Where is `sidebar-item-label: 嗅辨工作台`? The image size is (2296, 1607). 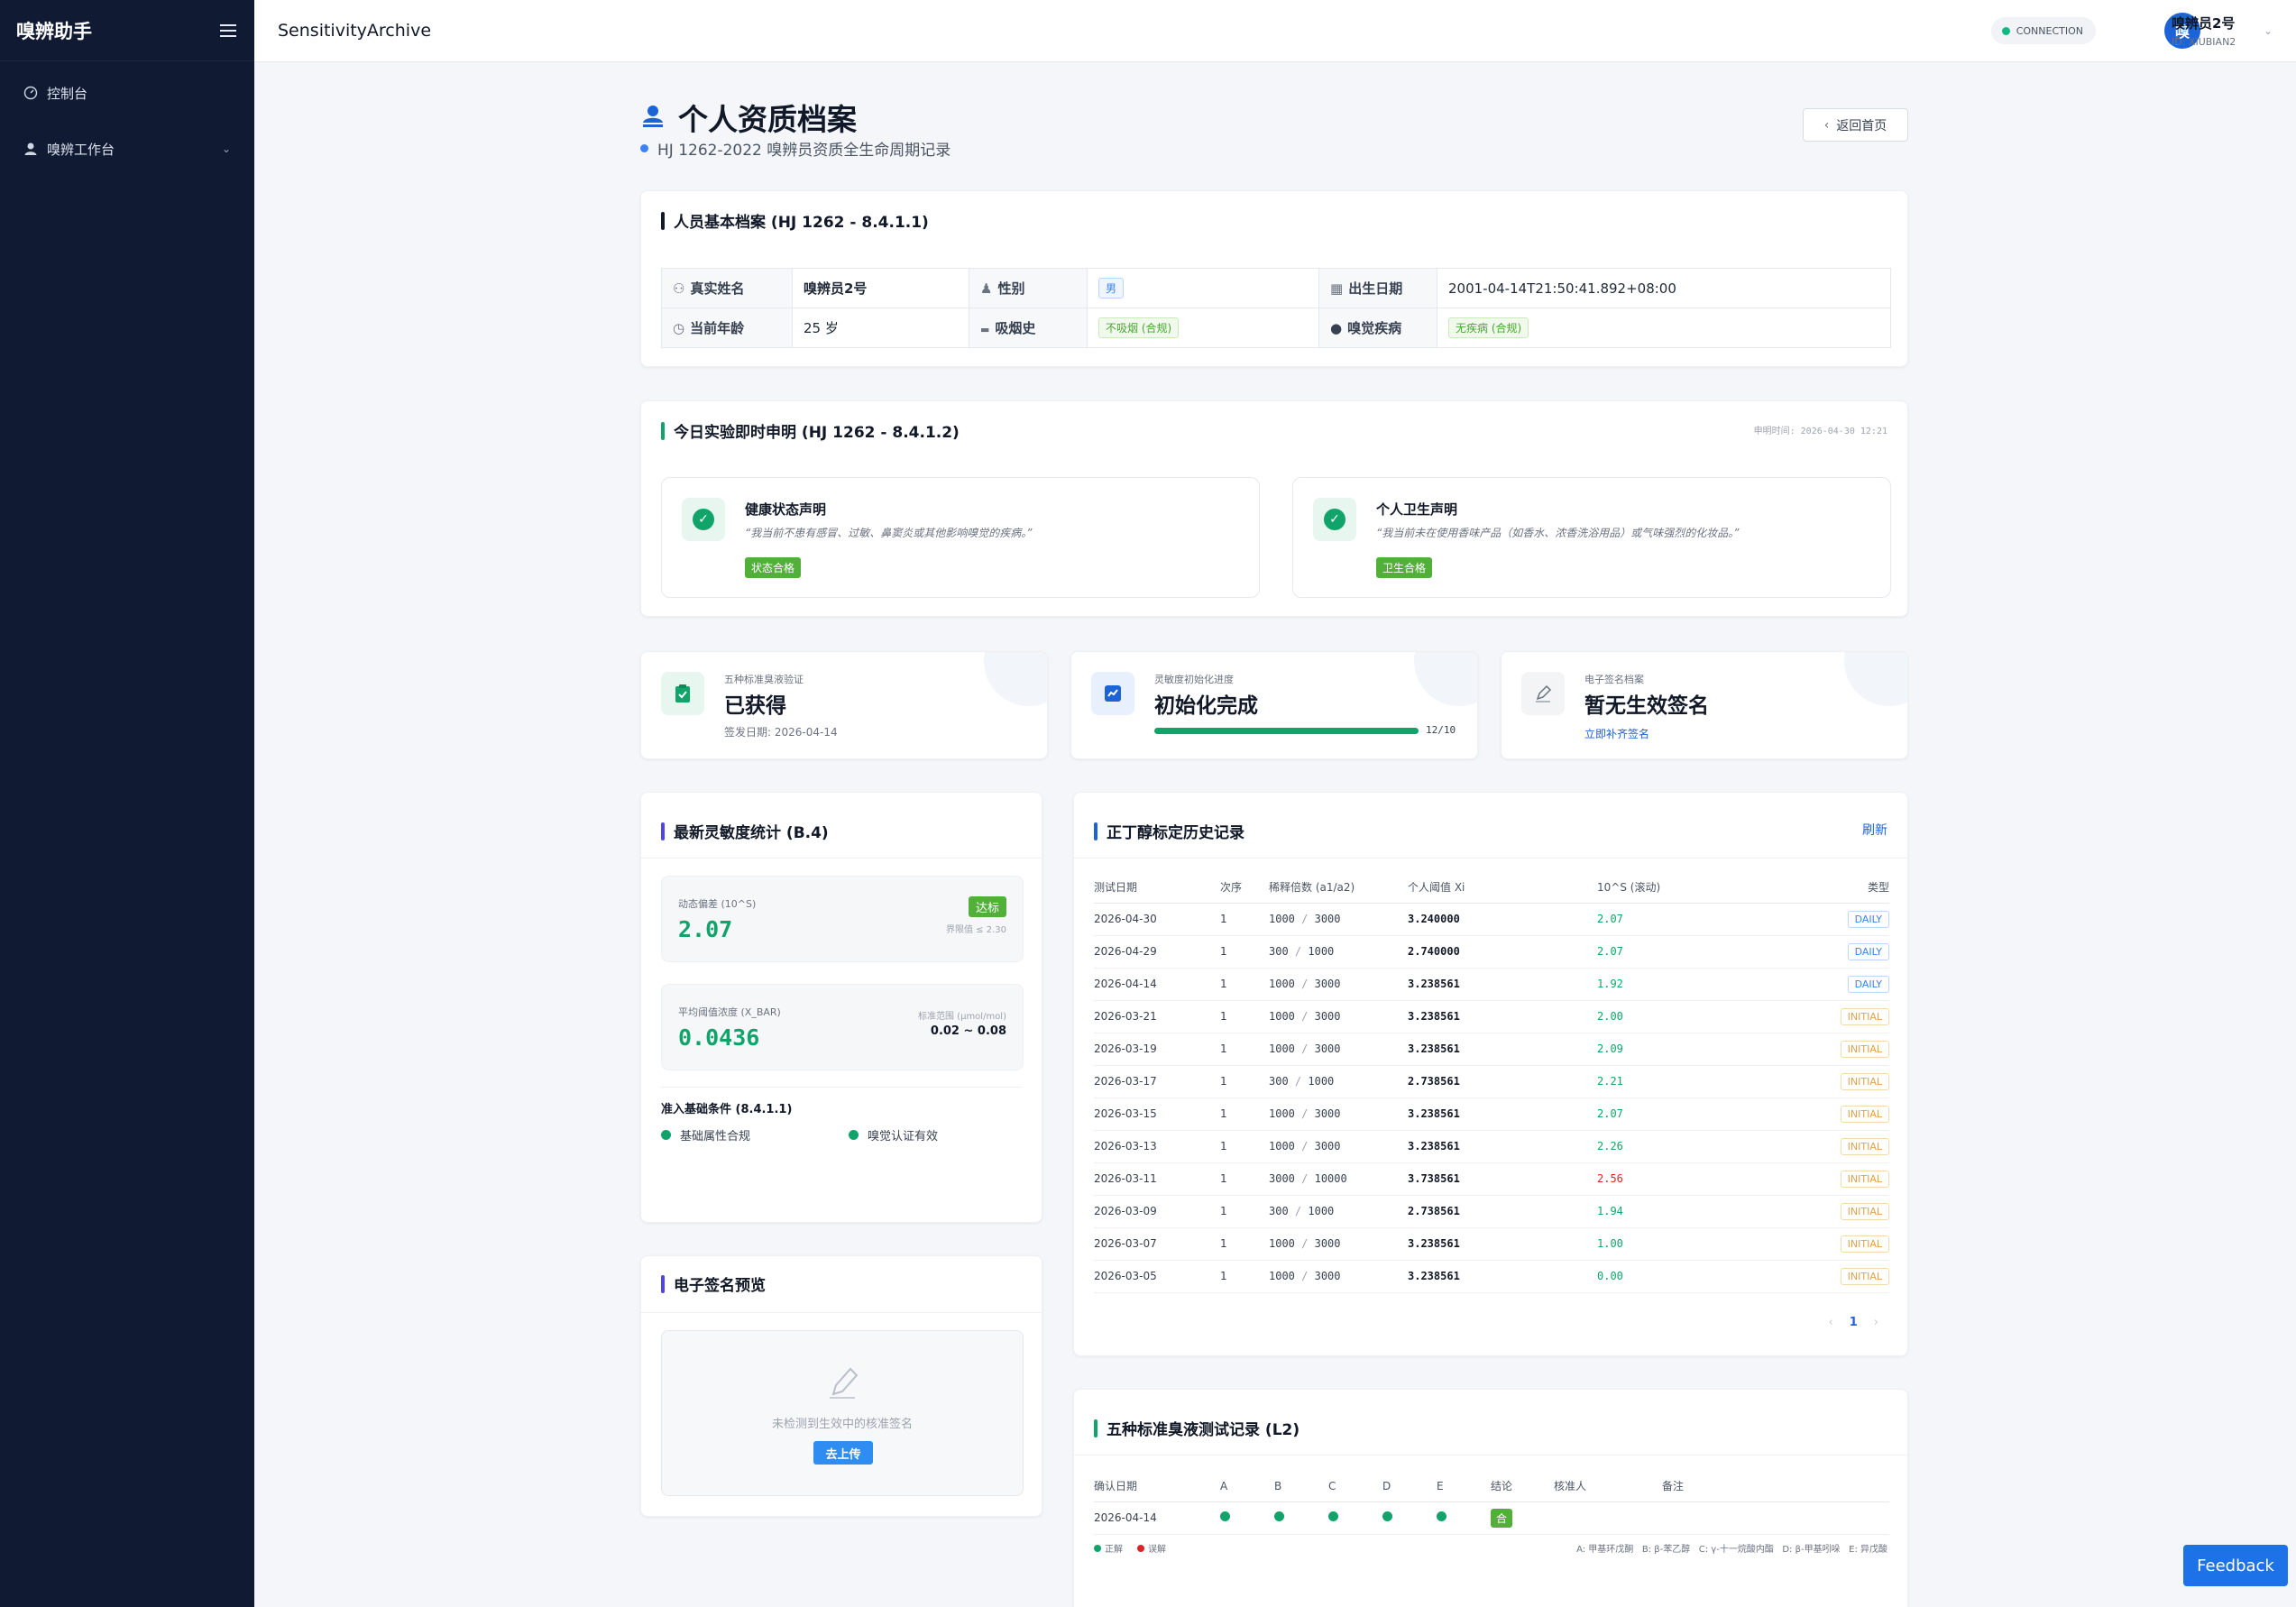
sidebar-item-label: 嗅辨工作台 is located at coordinates (81, 149).